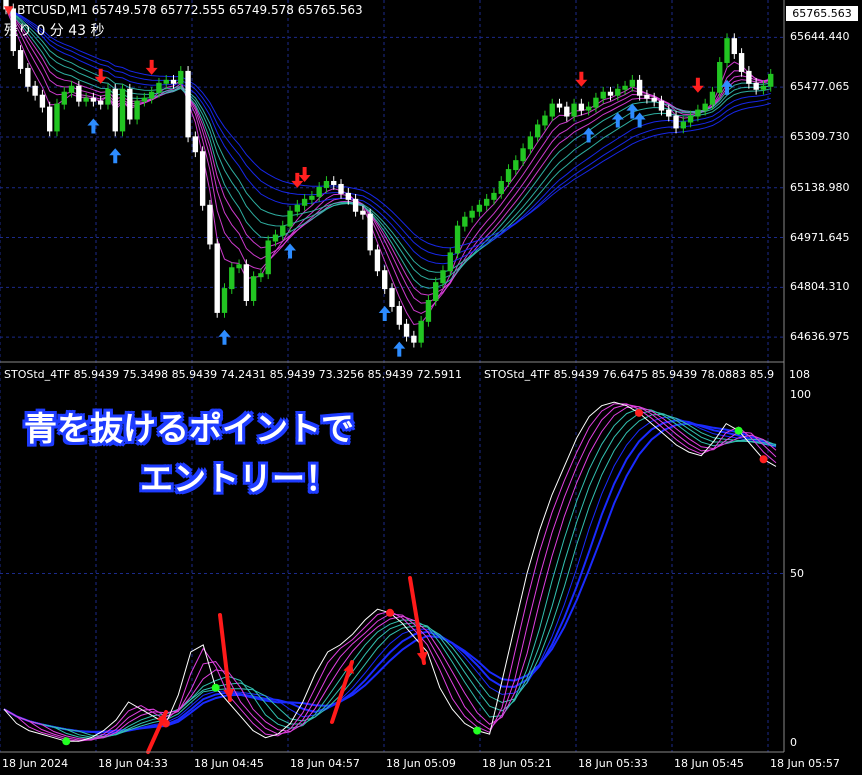  What do you see at coordinates (517, 763) in the screenshot?
I see `time-tick-label: 18 Jun 05:21` at bounding box center [517, 763].